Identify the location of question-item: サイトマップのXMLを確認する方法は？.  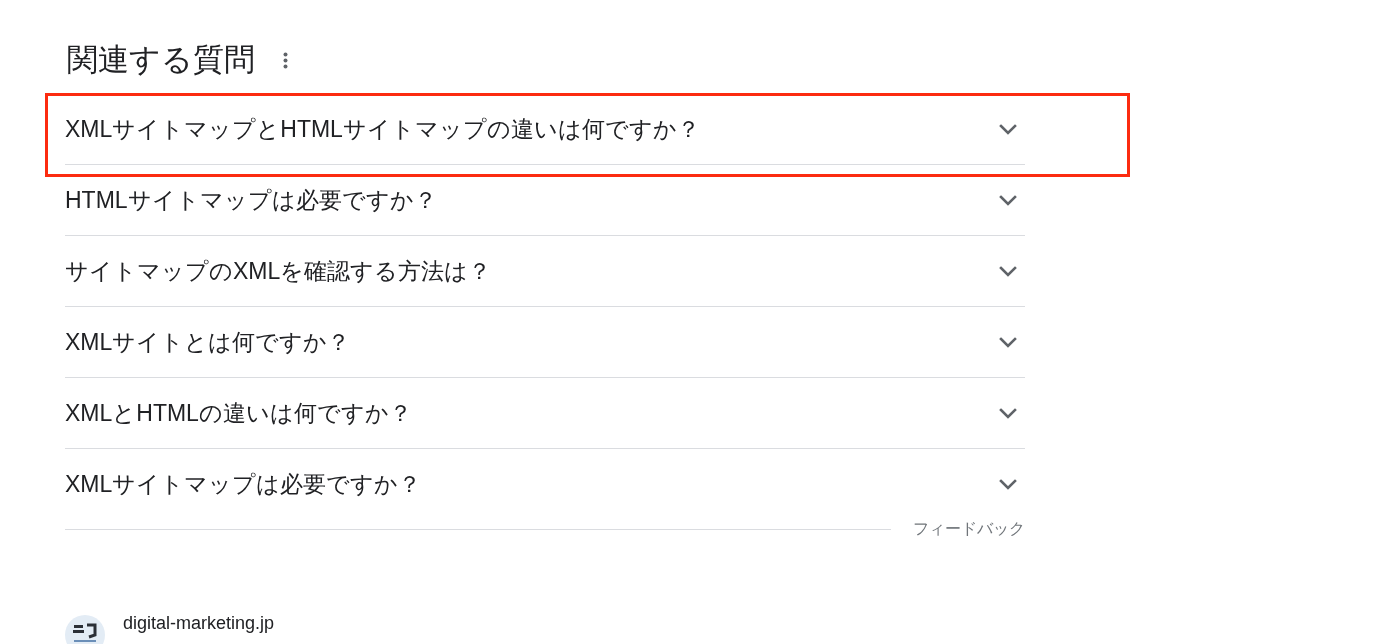
(545, 271).